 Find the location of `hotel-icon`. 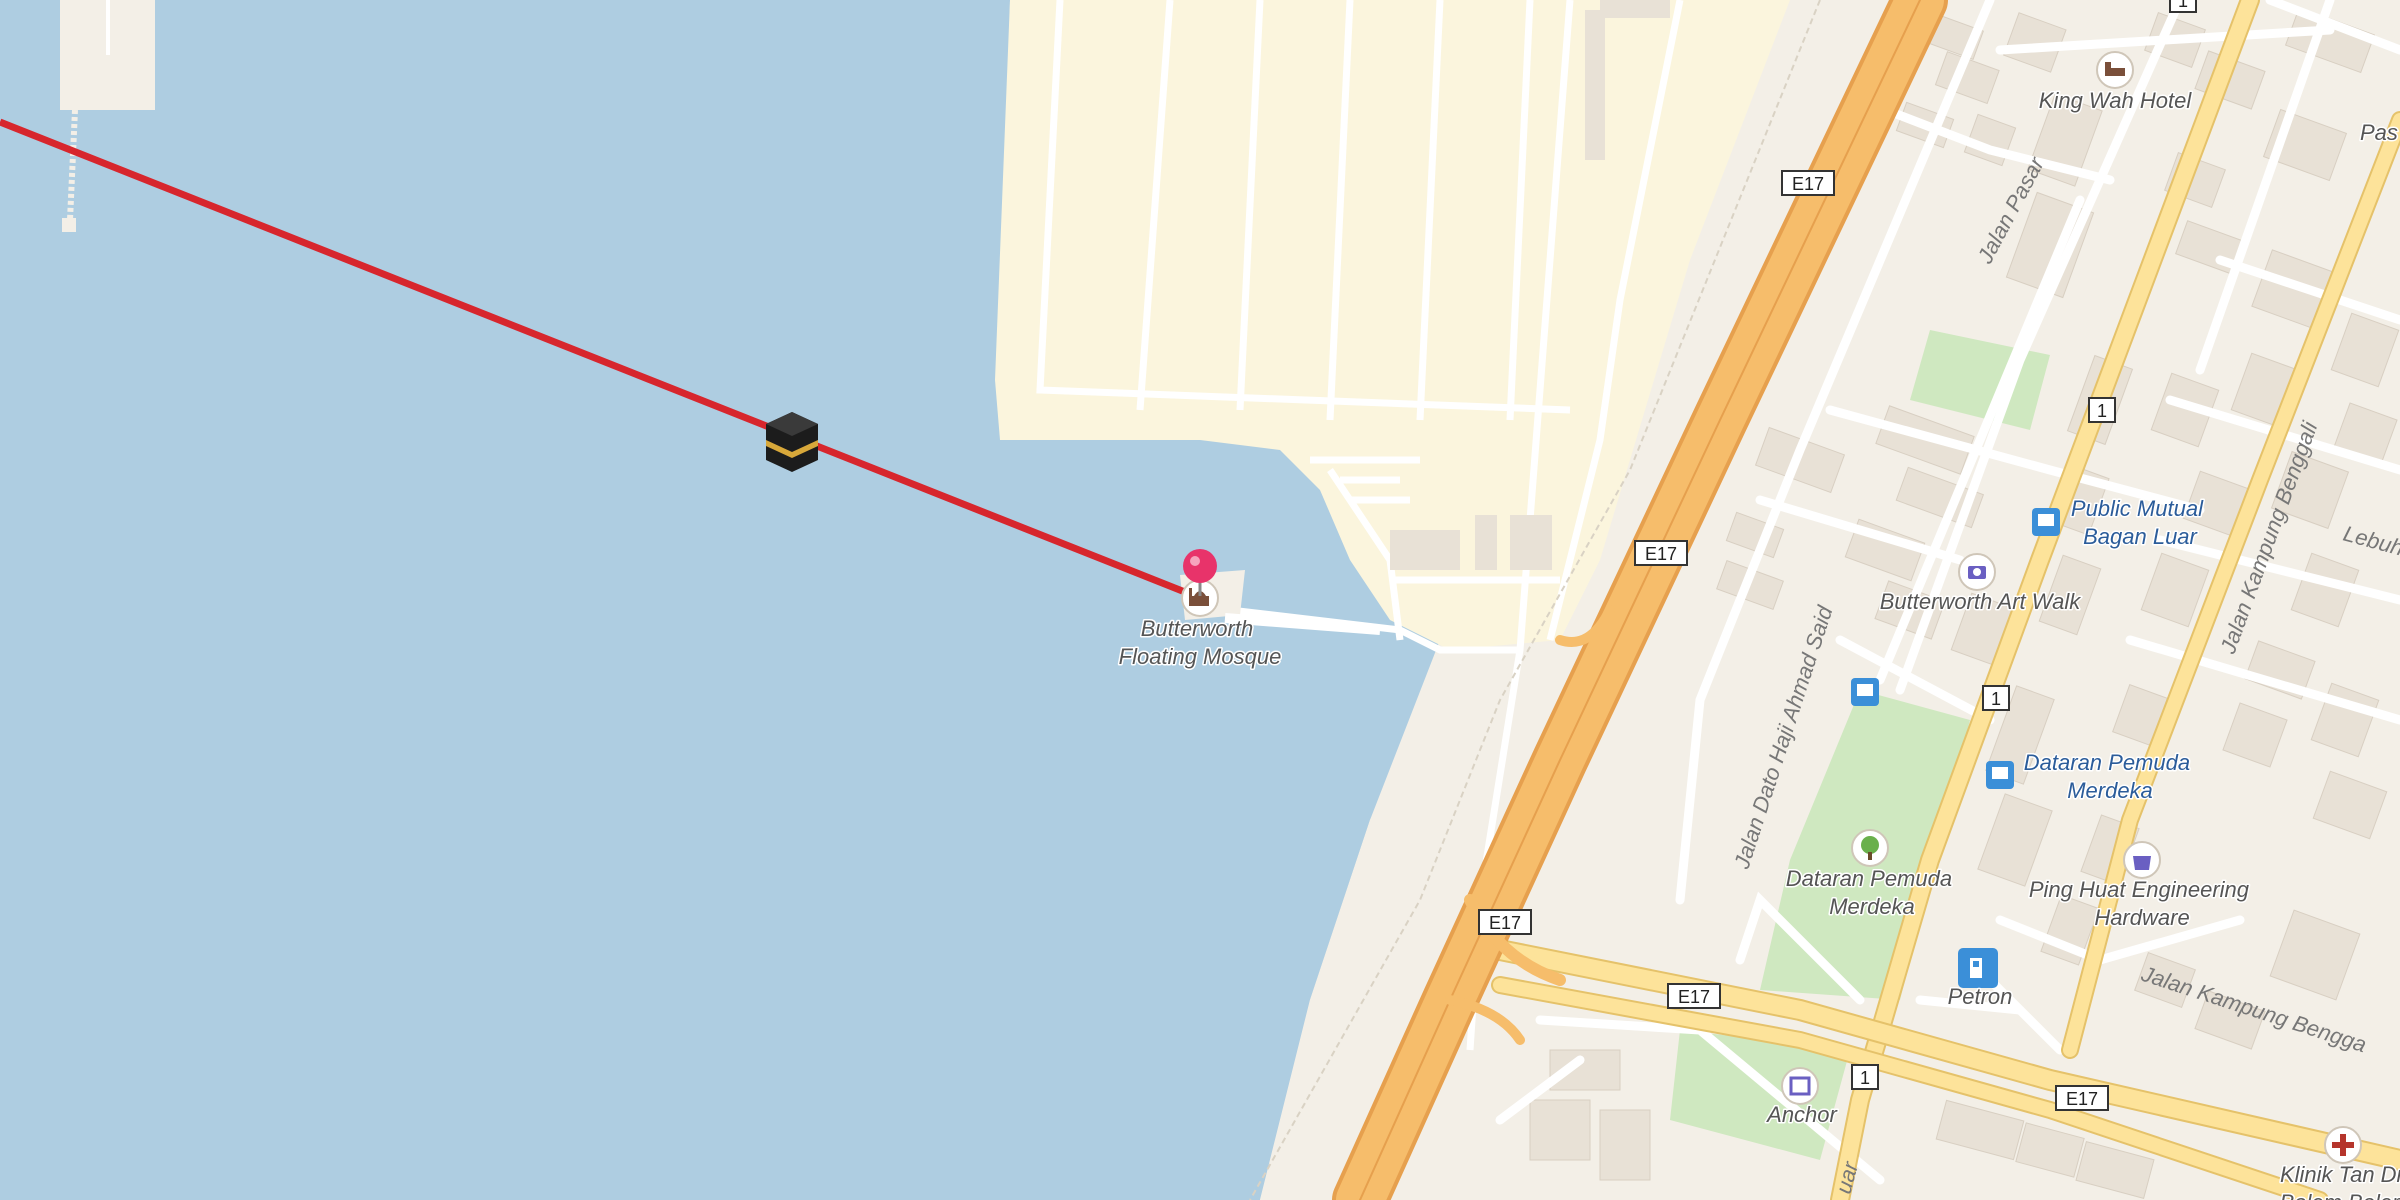

hotel-icon is located at coordinates (2115, 70).